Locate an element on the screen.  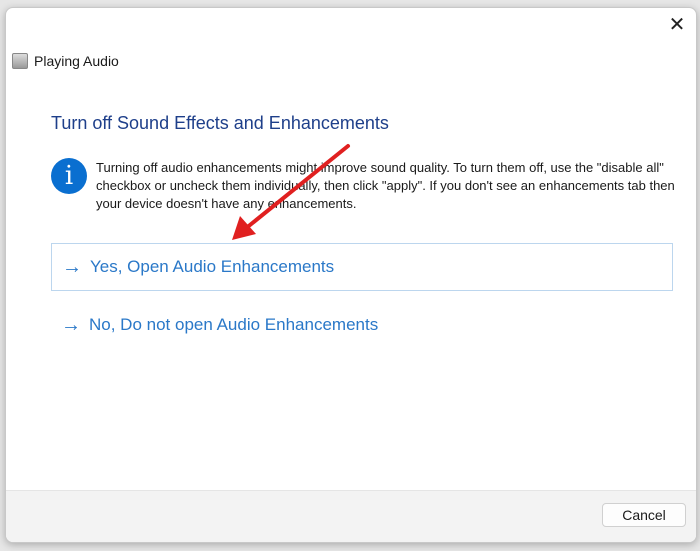
option-label: No, Do not open Audio Enhancements is located at coordinates (234, 324).